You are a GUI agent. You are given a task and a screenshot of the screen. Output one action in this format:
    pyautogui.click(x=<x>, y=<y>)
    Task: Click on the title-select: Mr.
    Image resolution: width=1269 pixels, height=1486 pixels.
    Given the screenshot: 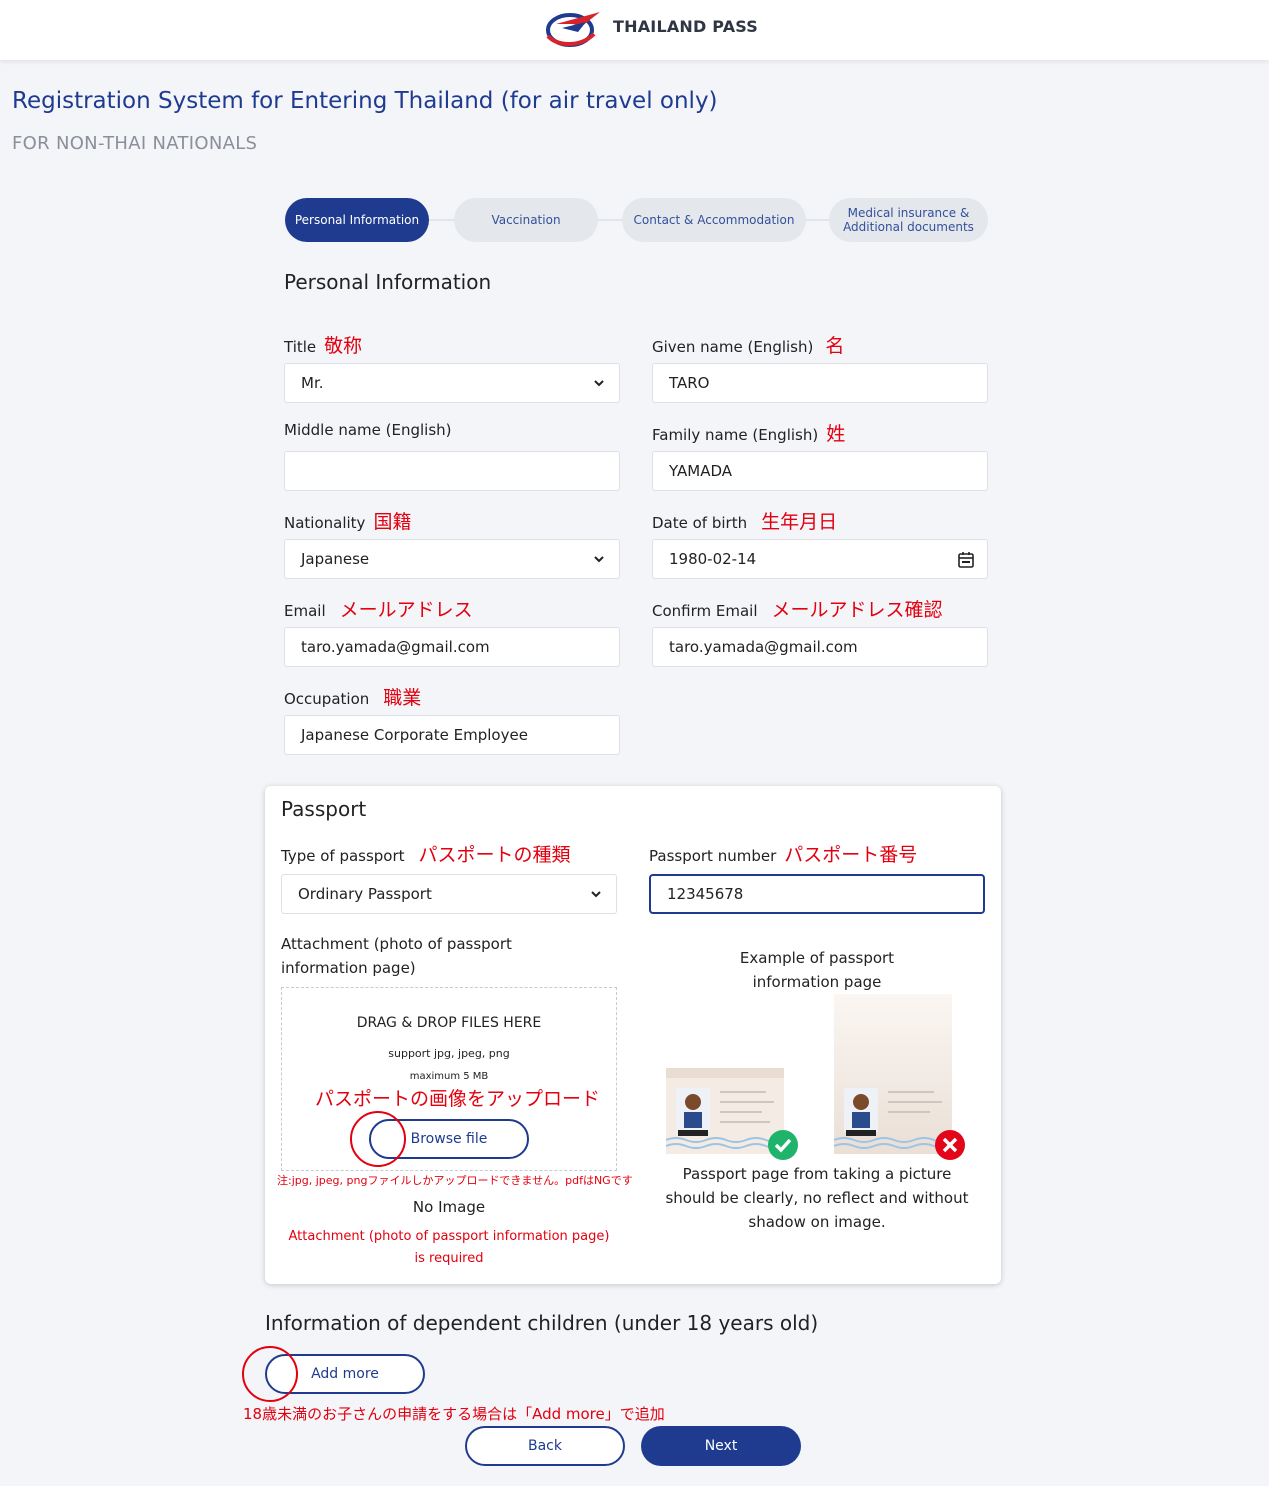 What is the action you would take?
    pyautogui.click(x=452, y=383)
    